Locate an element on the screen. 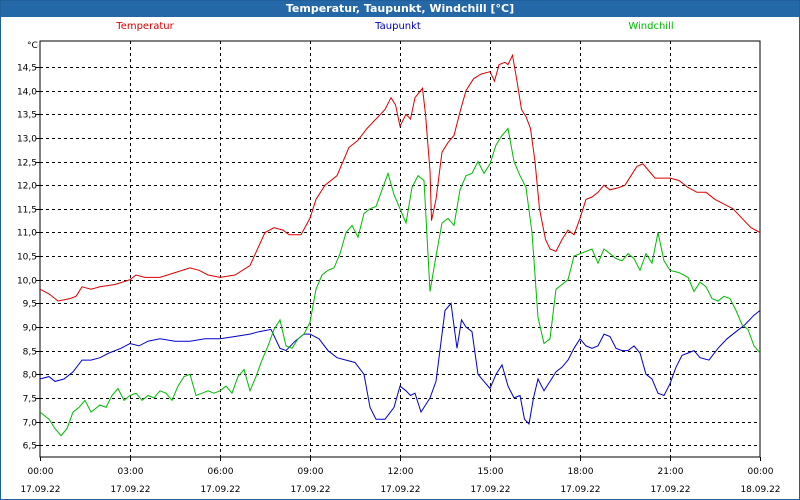  y-tick-label: 11,5 is located at coordinates (27, 211).